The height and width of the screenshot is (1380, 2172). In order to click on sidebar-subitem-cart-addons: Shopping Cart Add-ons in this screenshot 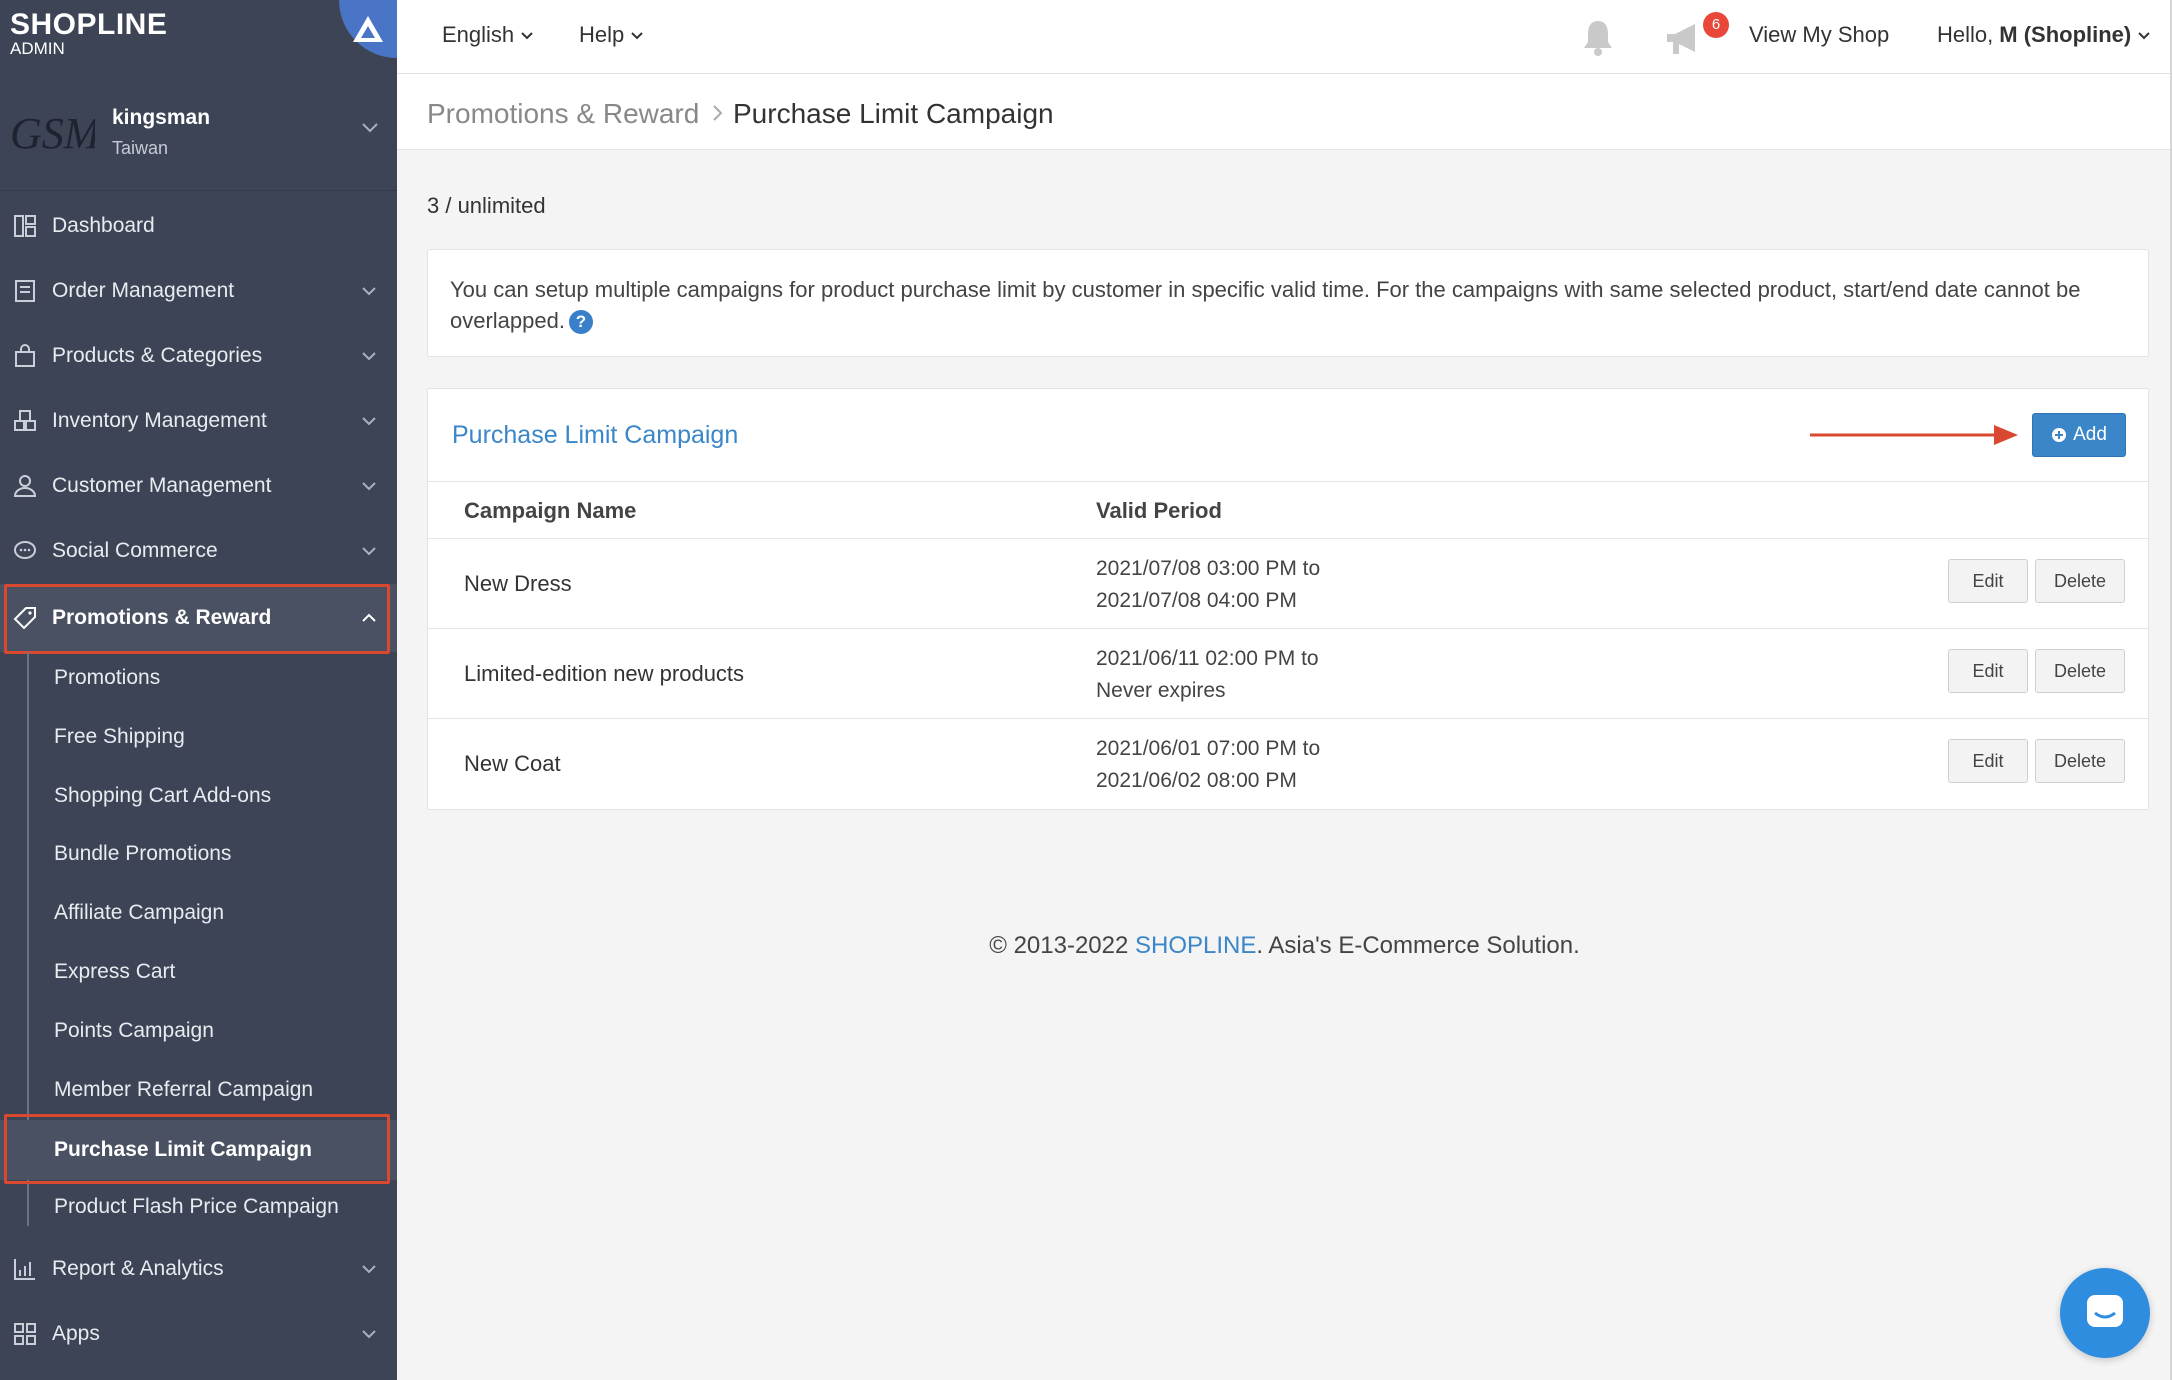, I will do `click(198, 796)`.